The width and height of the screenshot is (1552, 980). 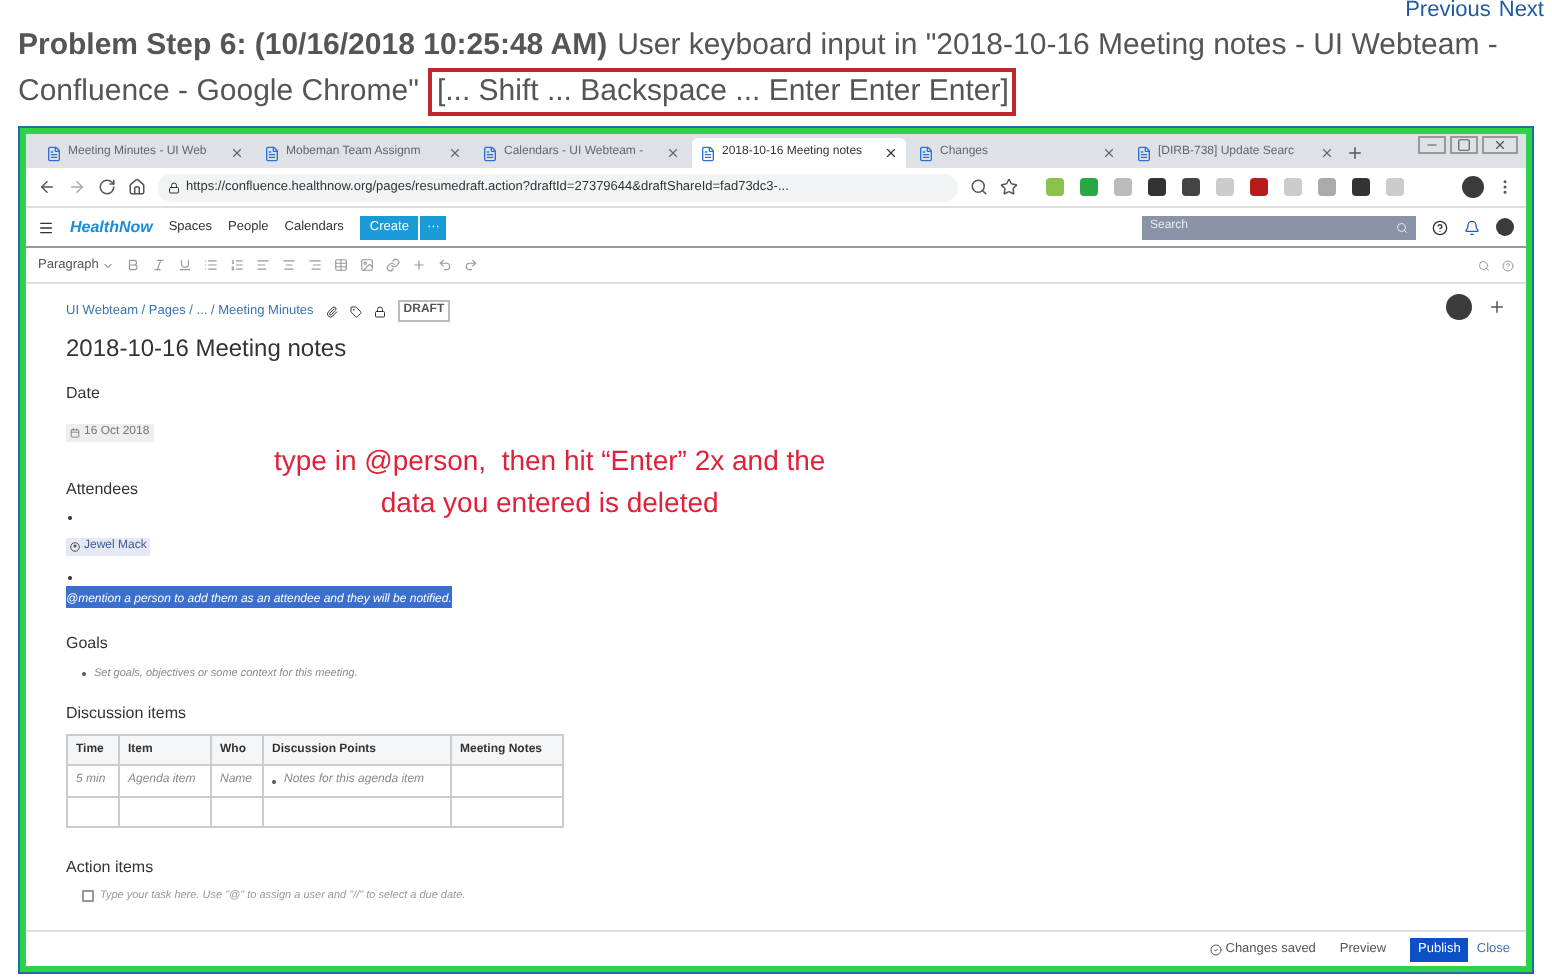 I want to click on caret-icon, so click(x=108, y=265).